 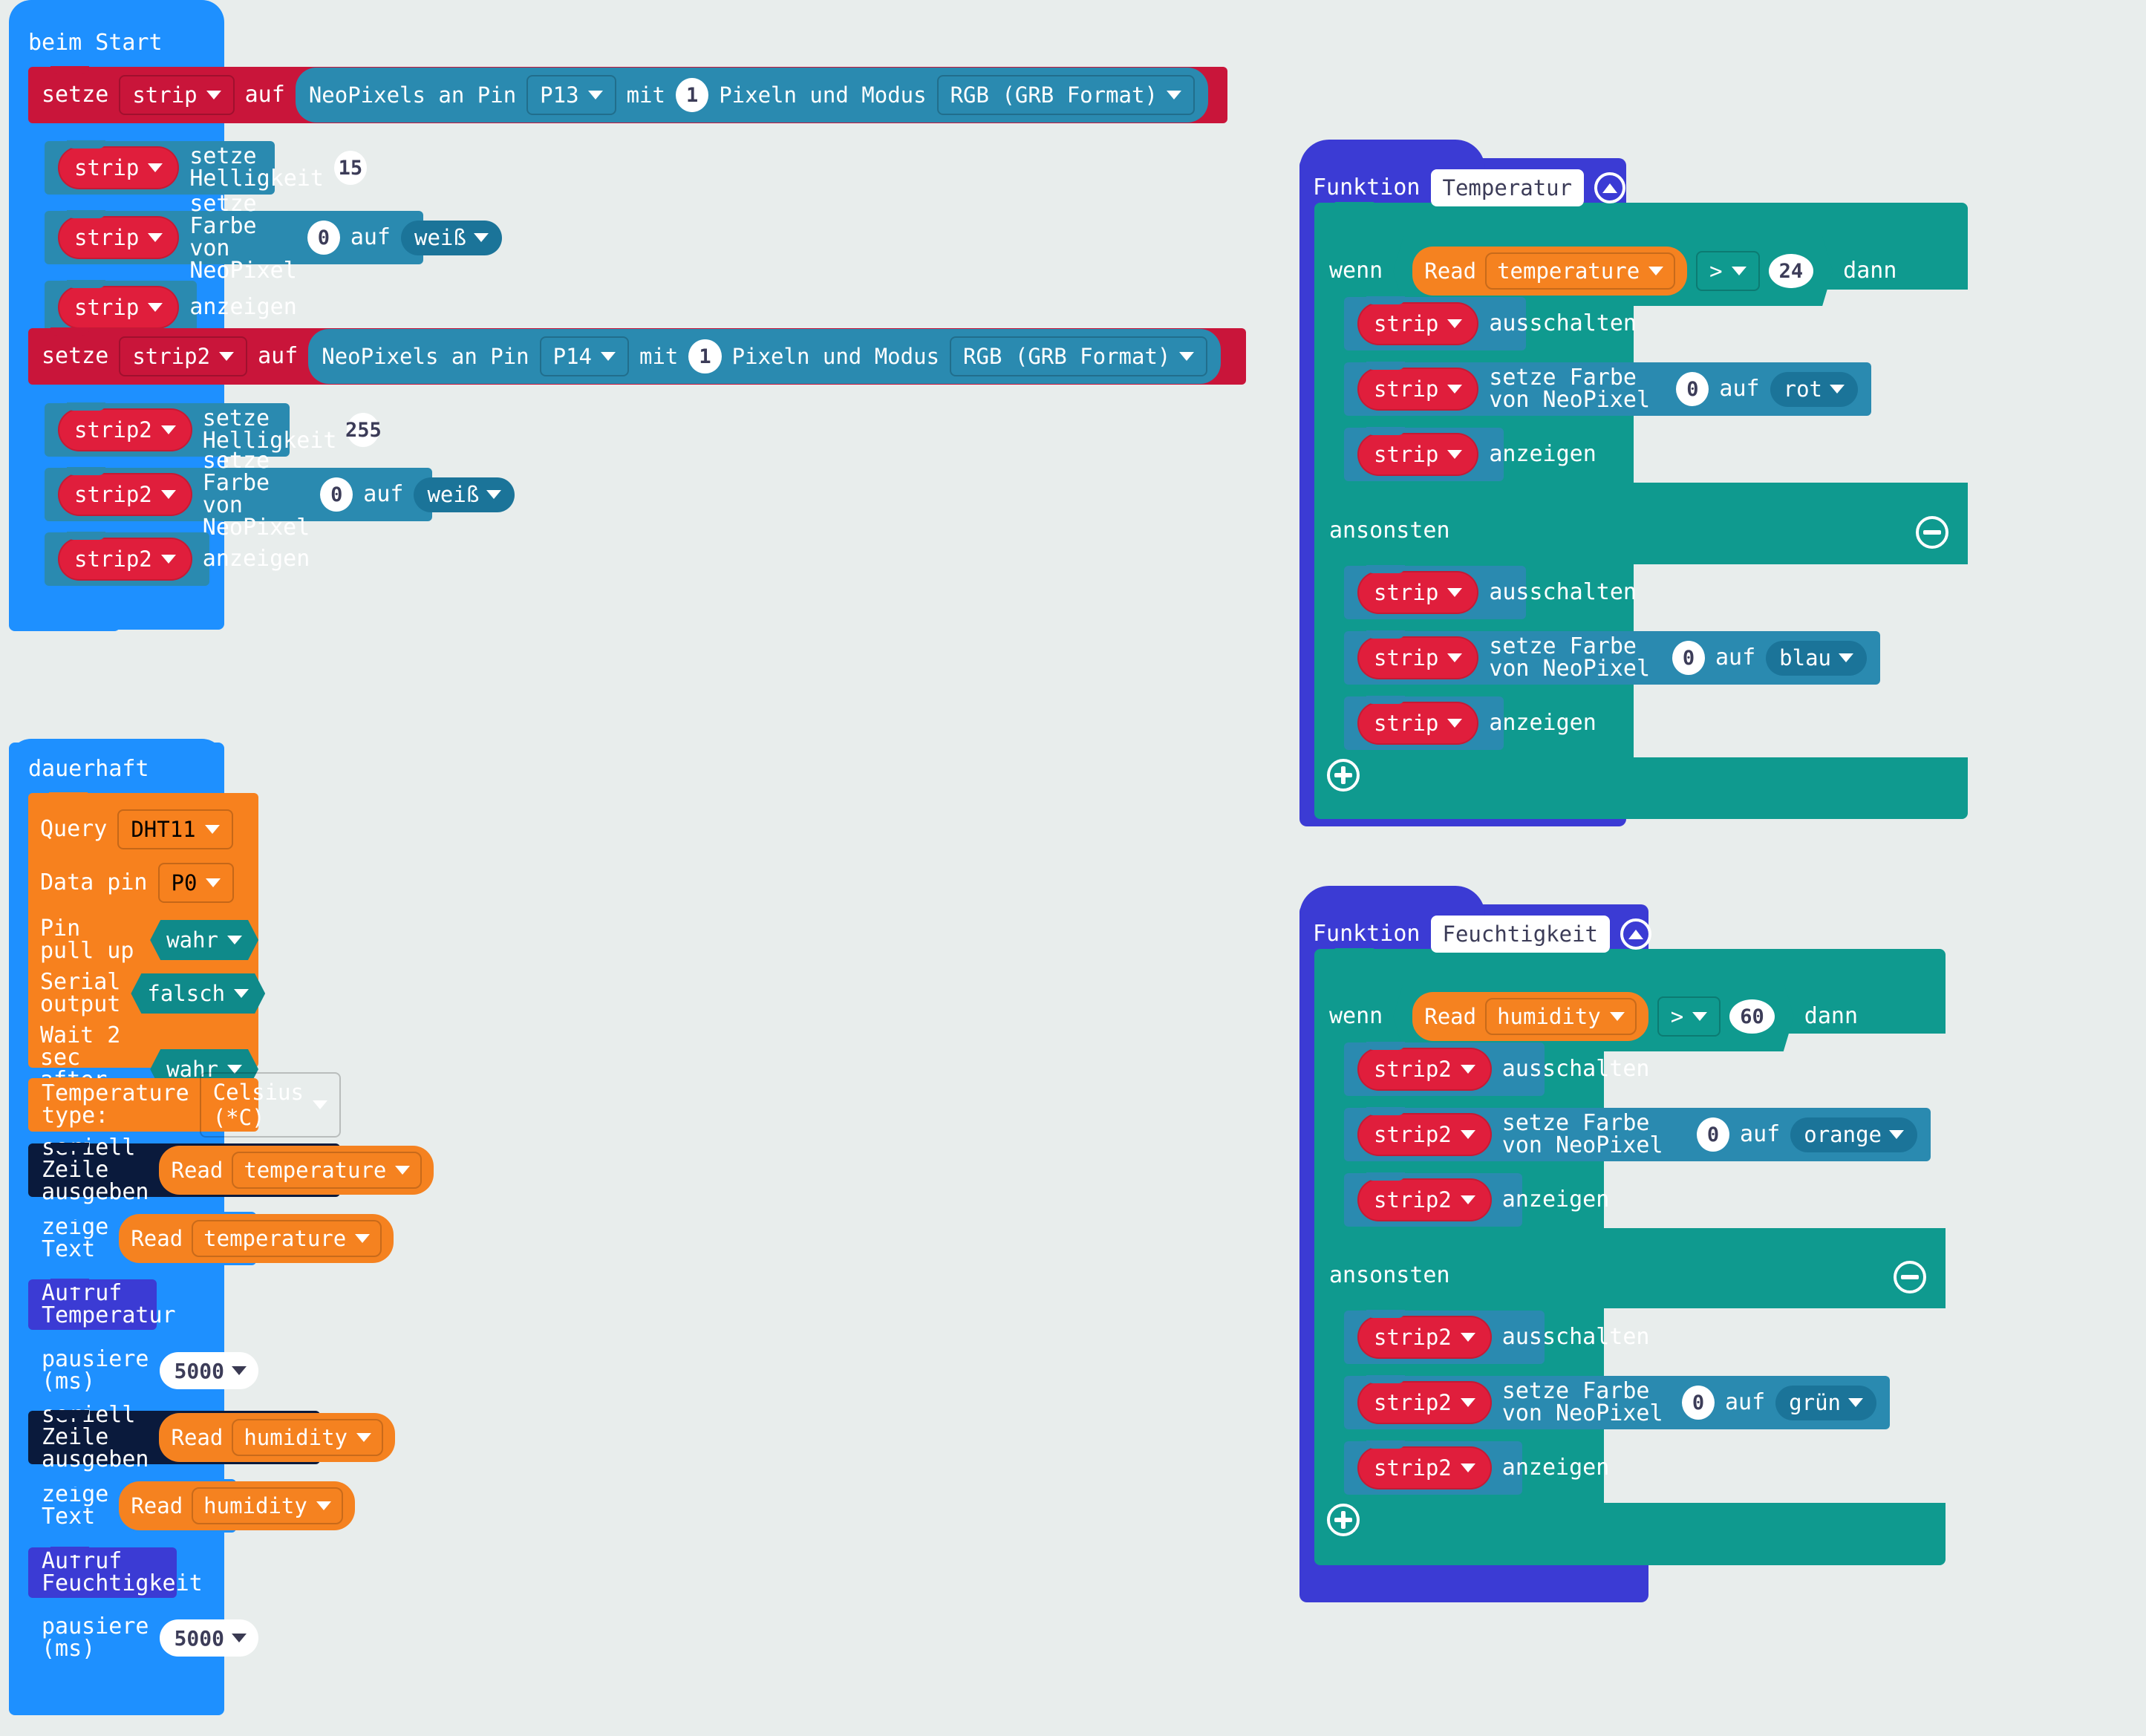 What do you see at coordinates (198, 993) in the screenshot?
I see `dht-serial-output-boolean: falsch` at bounding box center [198, 993].